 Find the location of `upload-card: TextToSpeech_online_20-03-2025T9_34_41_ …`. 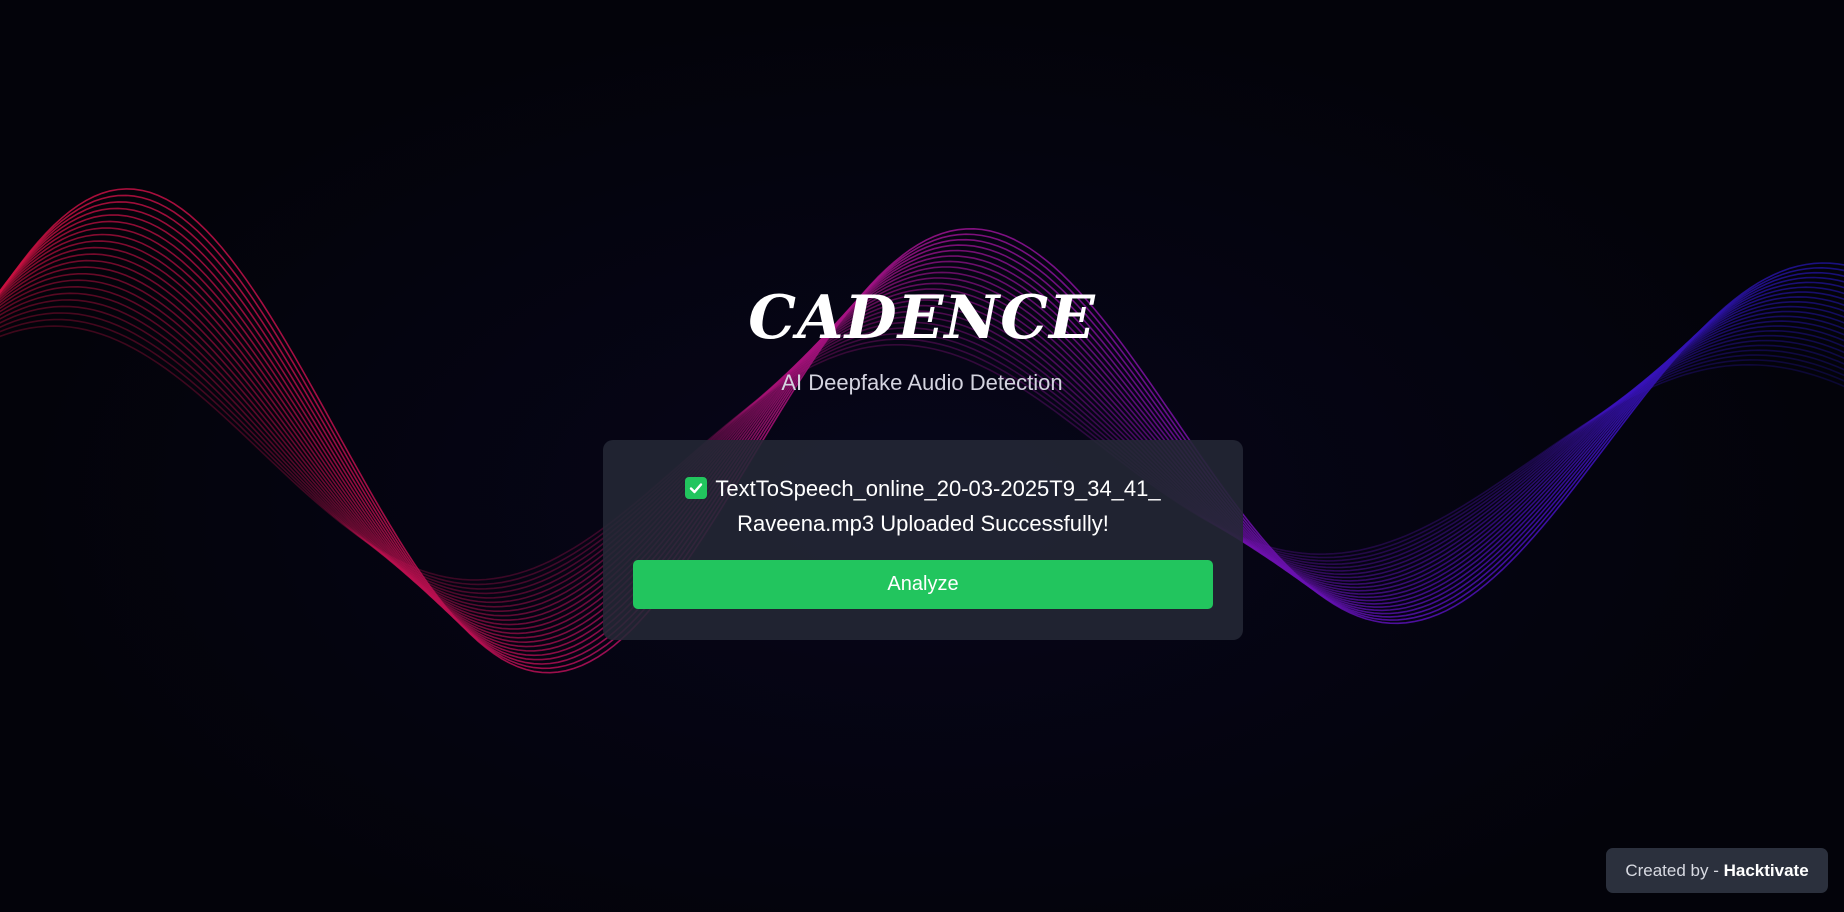

upload-card: TextToSpeech_online_20-03-2025T9_34_41_ … is located at coordinates (923, 540).